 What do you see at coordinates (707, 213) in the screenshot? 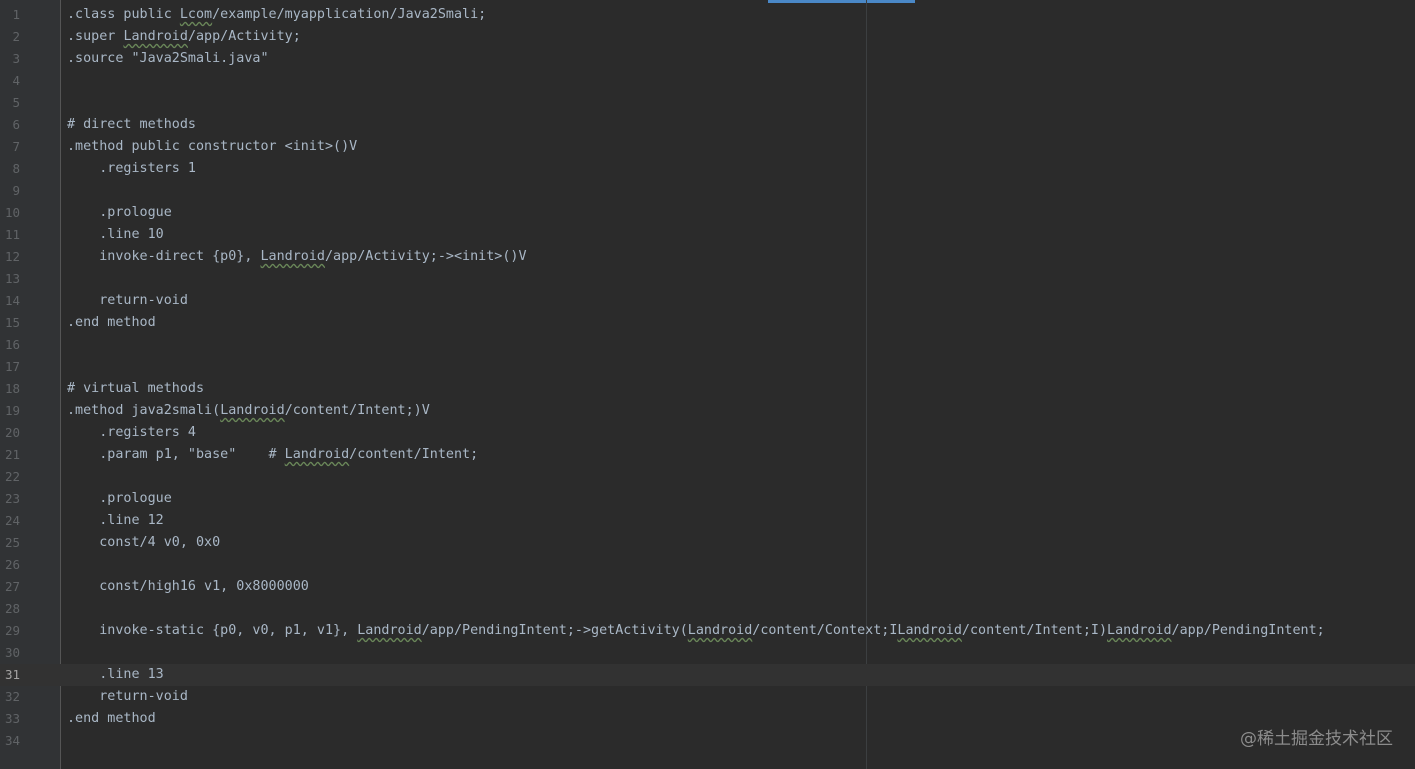
I see `code-line: 10 .prologue` at bounding box center [707, 213].